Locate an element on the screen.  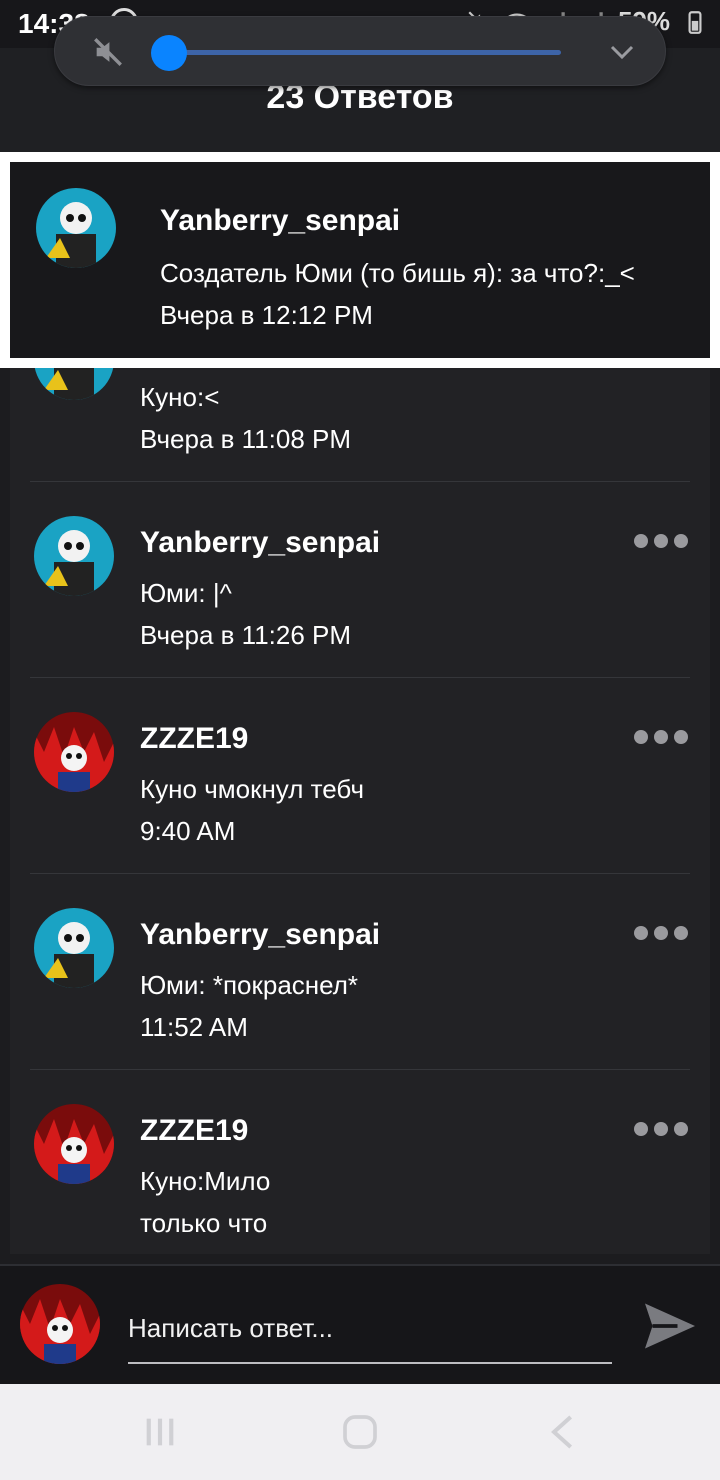
reply-composer is located at coordinates (360, 1324).